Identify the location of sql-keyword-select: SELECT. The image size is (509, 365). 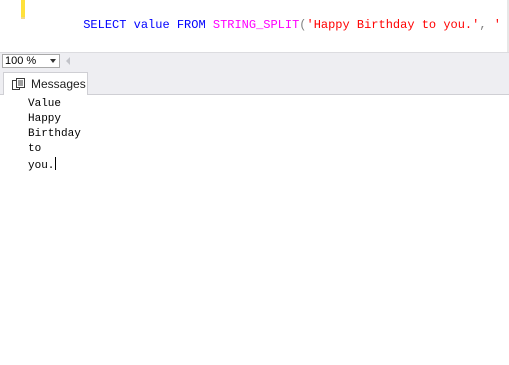
(105, 25).